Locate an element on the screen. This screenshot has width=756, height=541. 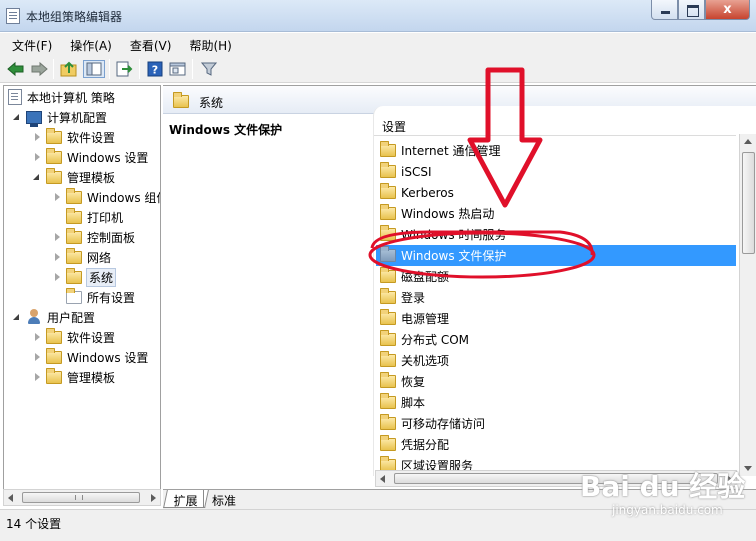
forward-arrow-icon is located at coordinates (39, 69).